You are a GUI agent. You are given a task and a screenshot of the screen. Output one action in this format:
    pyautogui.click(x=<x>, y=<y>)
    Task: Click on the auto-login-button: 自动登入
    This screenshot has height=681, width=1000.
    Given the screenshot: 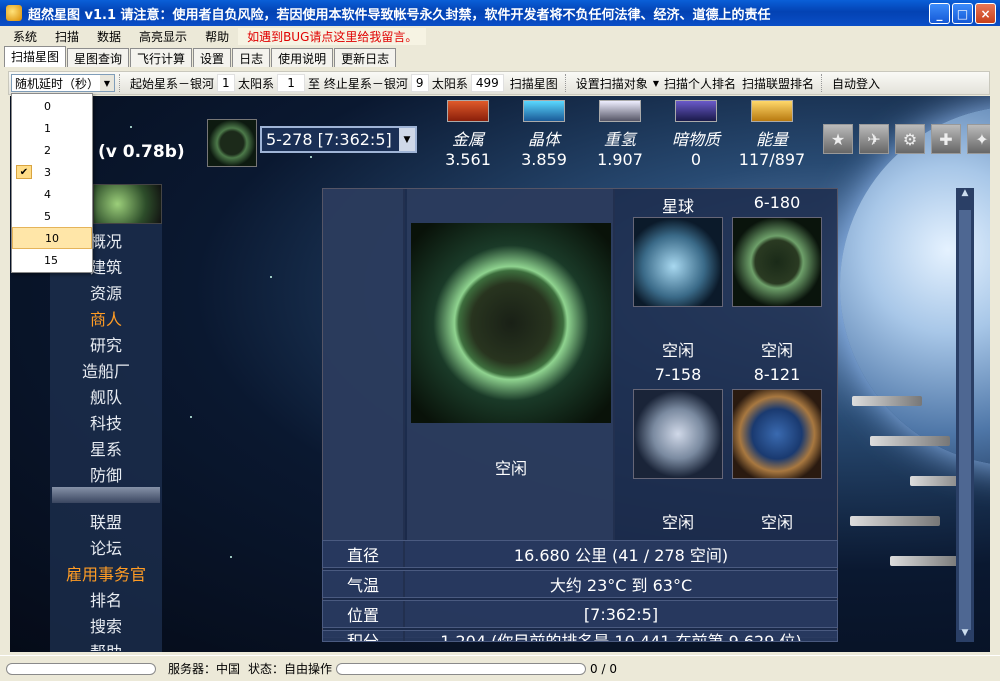 What is the action you would take?
    pyautogui.click(x=856, y=83)
    